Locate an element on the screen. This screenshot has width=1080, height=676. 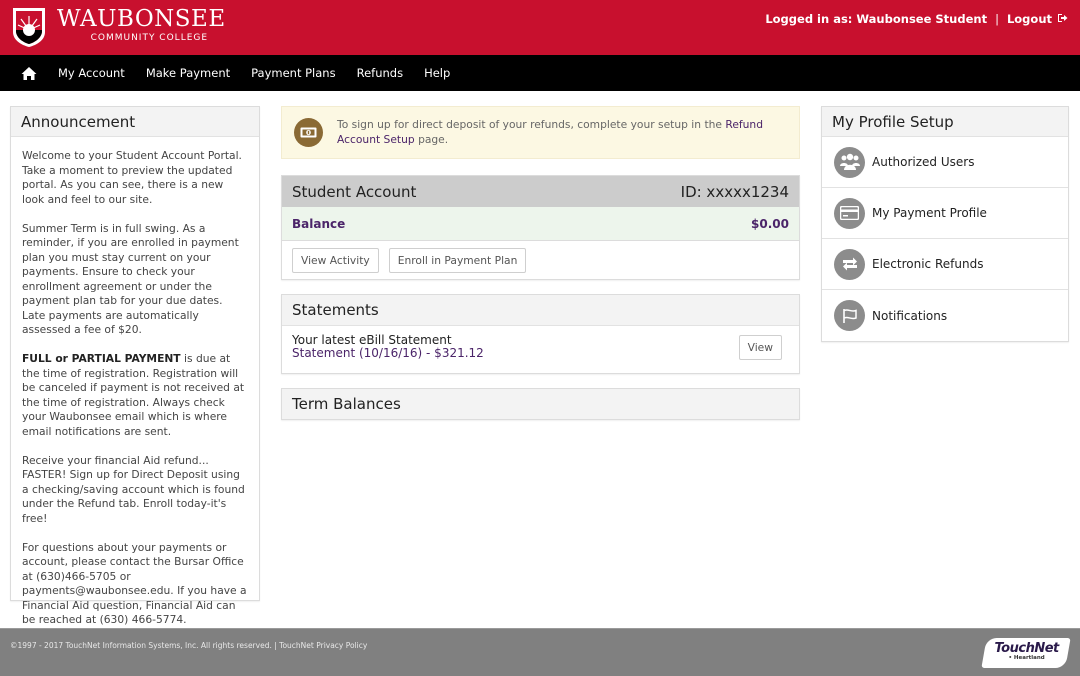
balance-value: $0.00 is located at coordinates (770, 223).